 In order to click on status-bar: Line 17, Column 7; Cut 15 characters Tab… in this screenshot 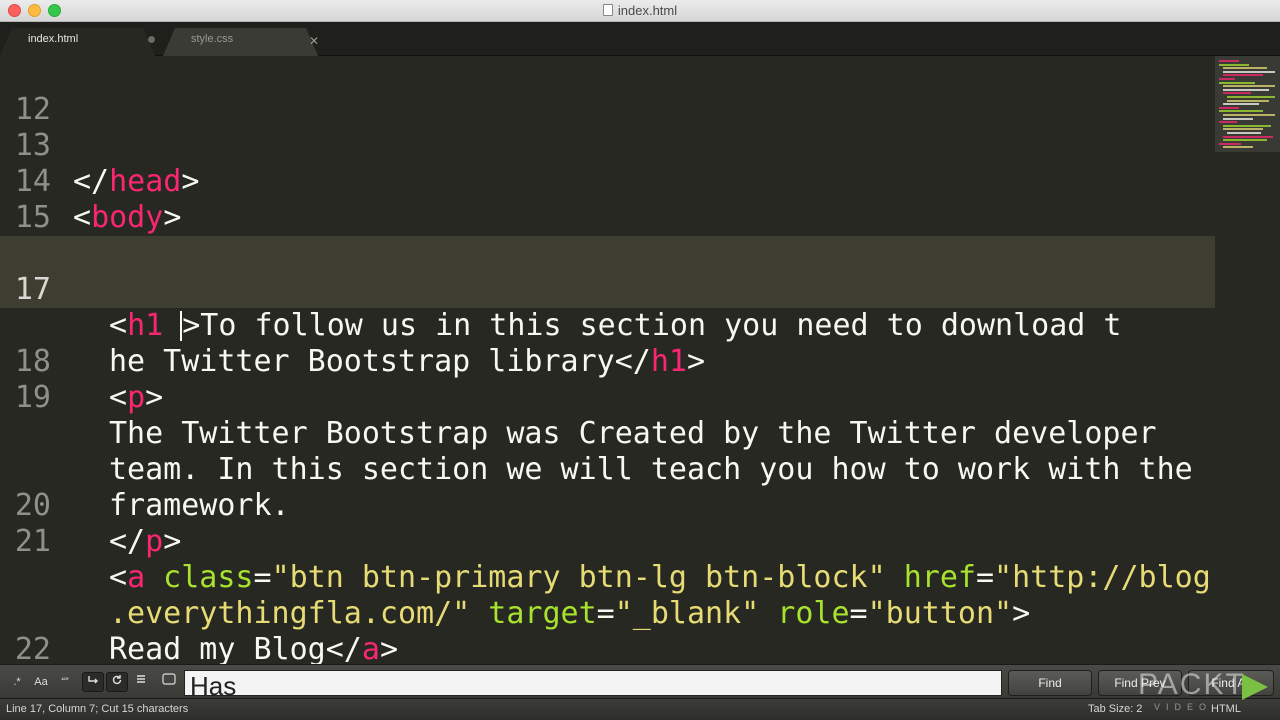, I will do `click(640, 709)`.